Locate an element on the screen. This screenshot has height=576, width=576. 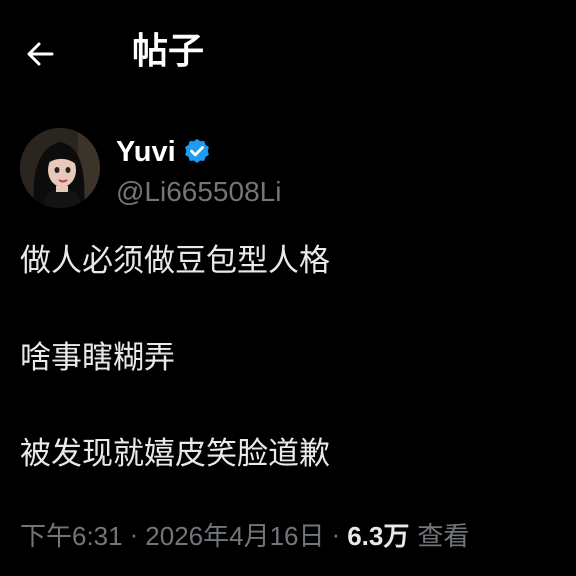
post-text-line: 啥事瞎糊弄 is located at coordinates (97, 358).